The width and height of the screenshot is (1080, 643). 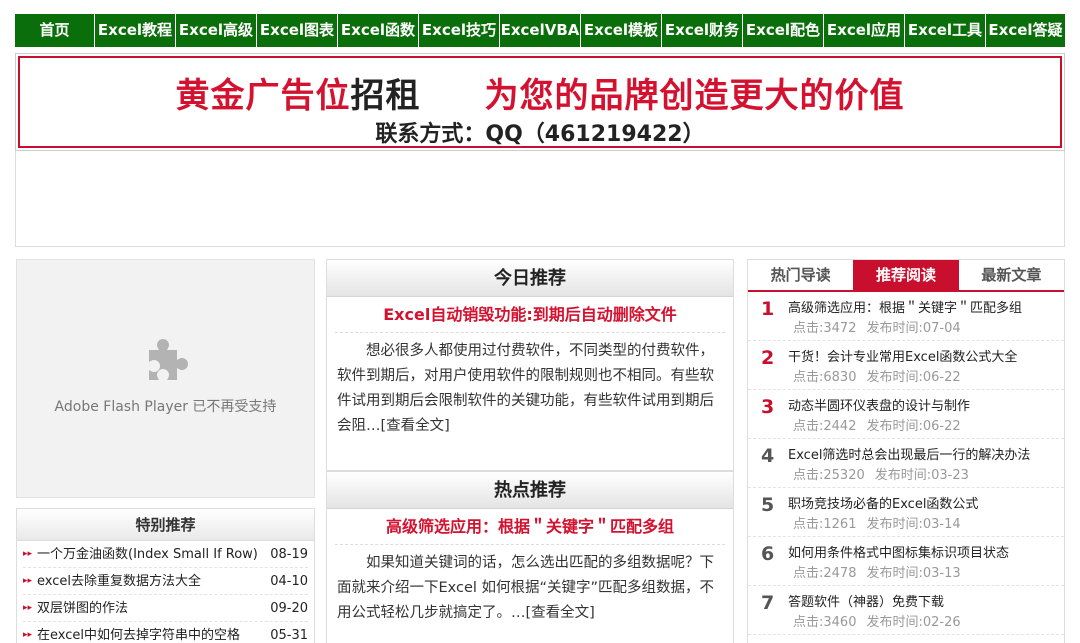 What do you see at coordinates (877, 326) in the screenshot?
I see `rank-item-meta: 点击:3472 发布时间:07-04` at bounding box center [877, 326].